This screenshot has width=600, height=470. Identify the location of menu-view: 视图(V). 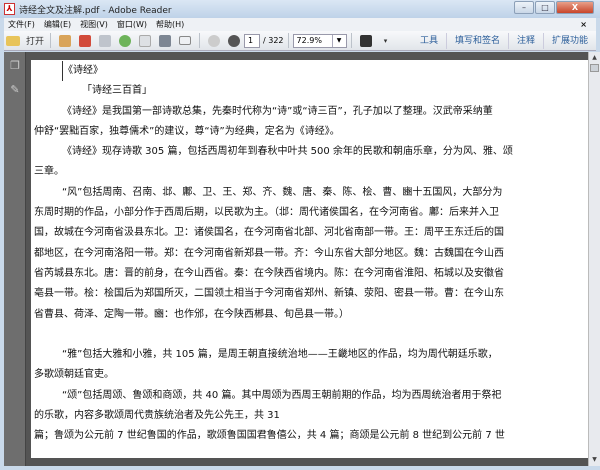
(94, 24).